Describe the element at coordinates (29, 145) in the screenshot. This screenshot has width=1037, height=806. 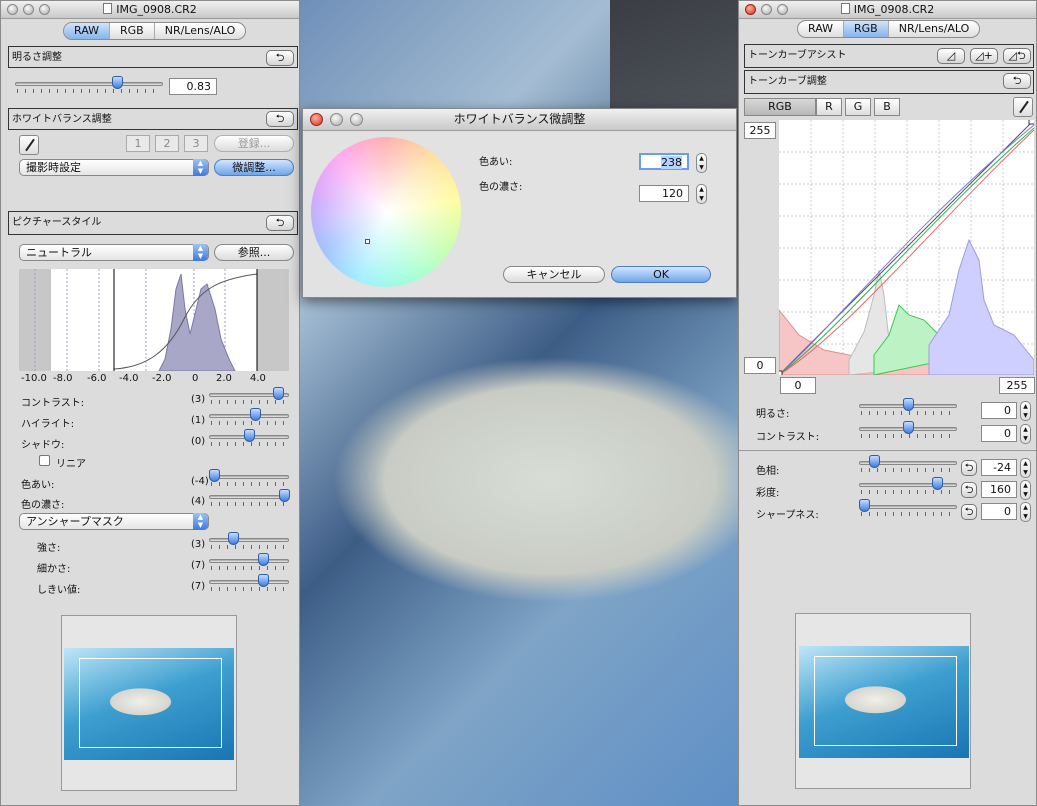
I see `wb-eyedropper-icon` at that location.